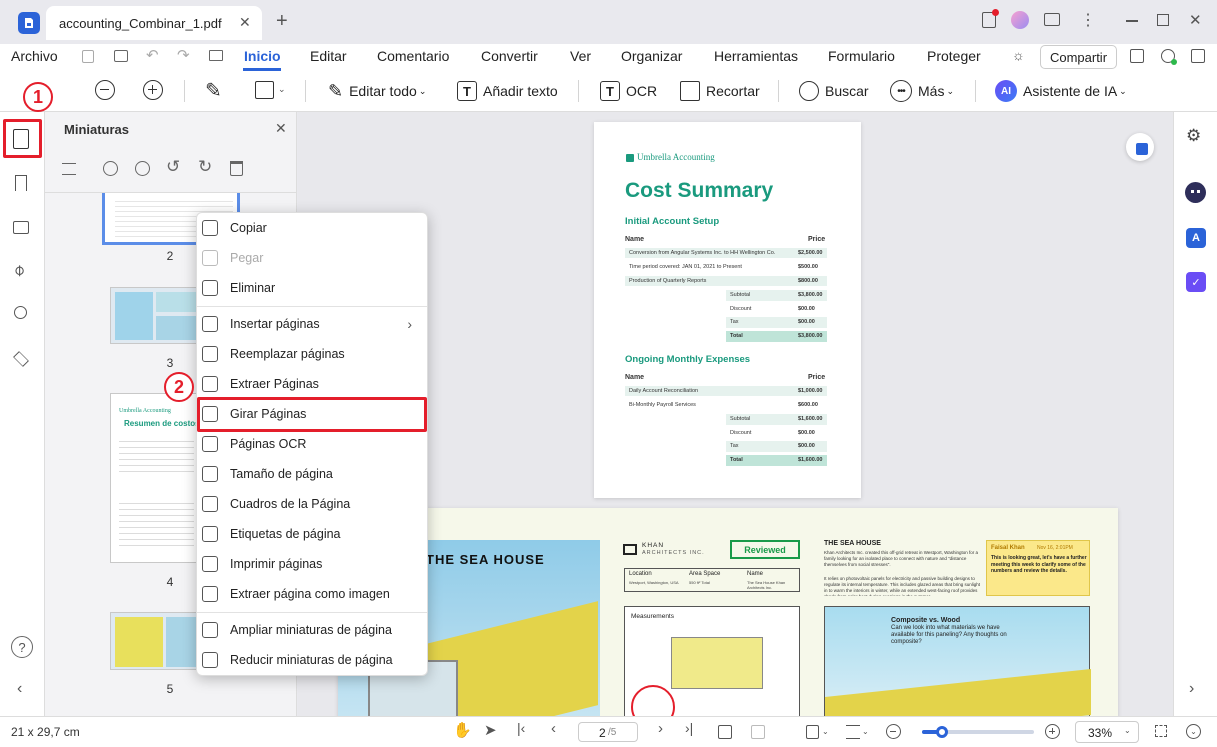 The height and width of the screenshot is (747, 1217). Describe the element at coordinates (1193, 731) in the screenshot. I see `scroll-down-icon: ⌄` at that location.